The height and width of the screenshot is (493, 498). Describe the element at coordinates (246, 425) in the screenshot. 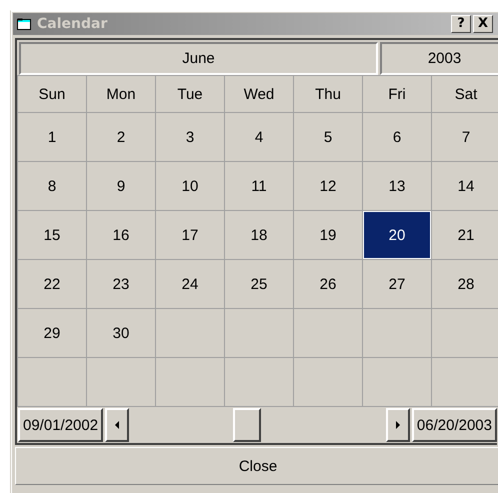

I see `scrollbar-thumb` at that location.